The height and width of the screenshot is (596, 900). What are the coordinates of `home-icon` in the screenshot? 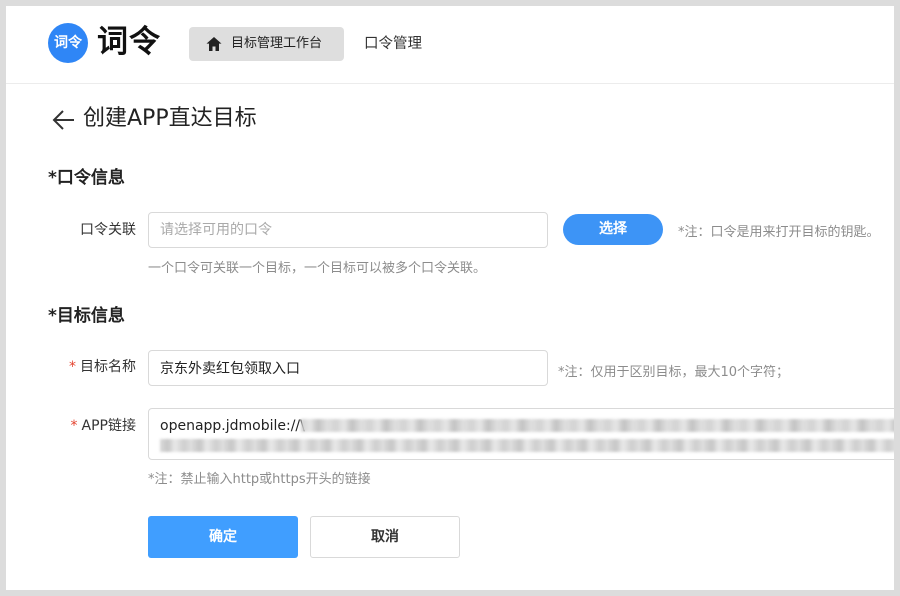 It's located at (214, 44).